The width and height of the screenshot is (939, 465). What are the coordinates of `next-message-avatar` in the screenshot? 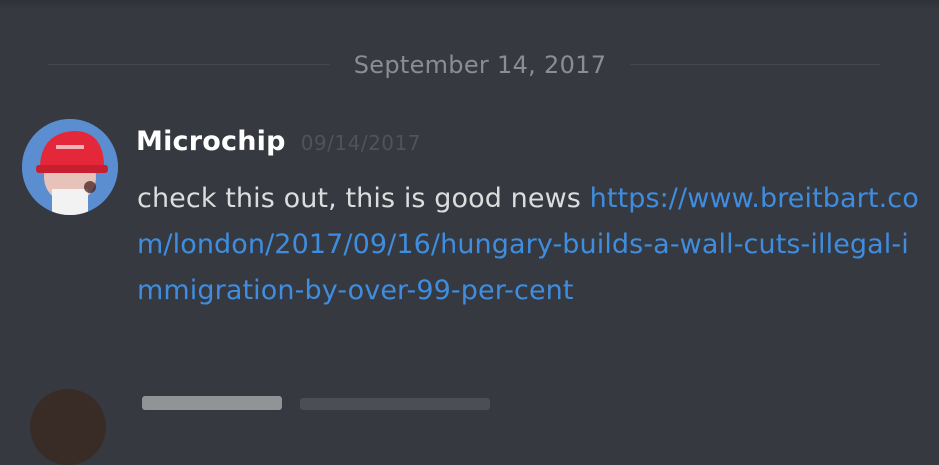 It's located at (68, 427).